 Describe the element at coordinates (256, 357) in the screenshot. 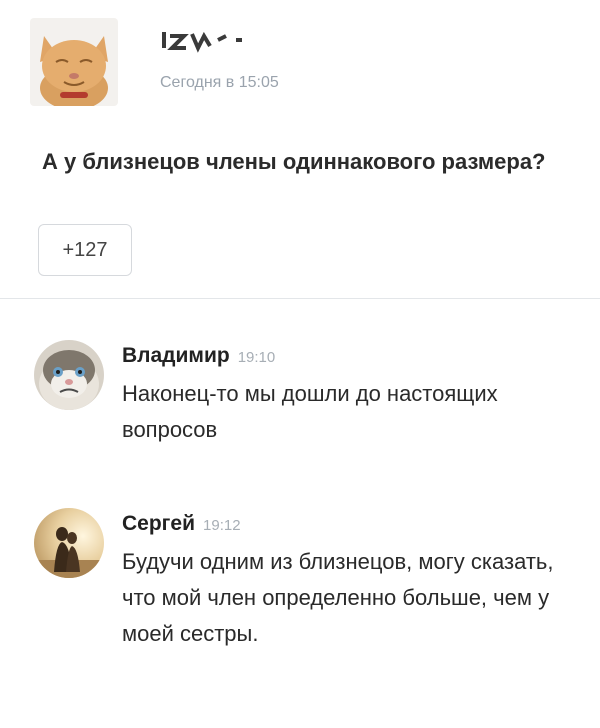

I see `comment-time: 19:10` at that location.